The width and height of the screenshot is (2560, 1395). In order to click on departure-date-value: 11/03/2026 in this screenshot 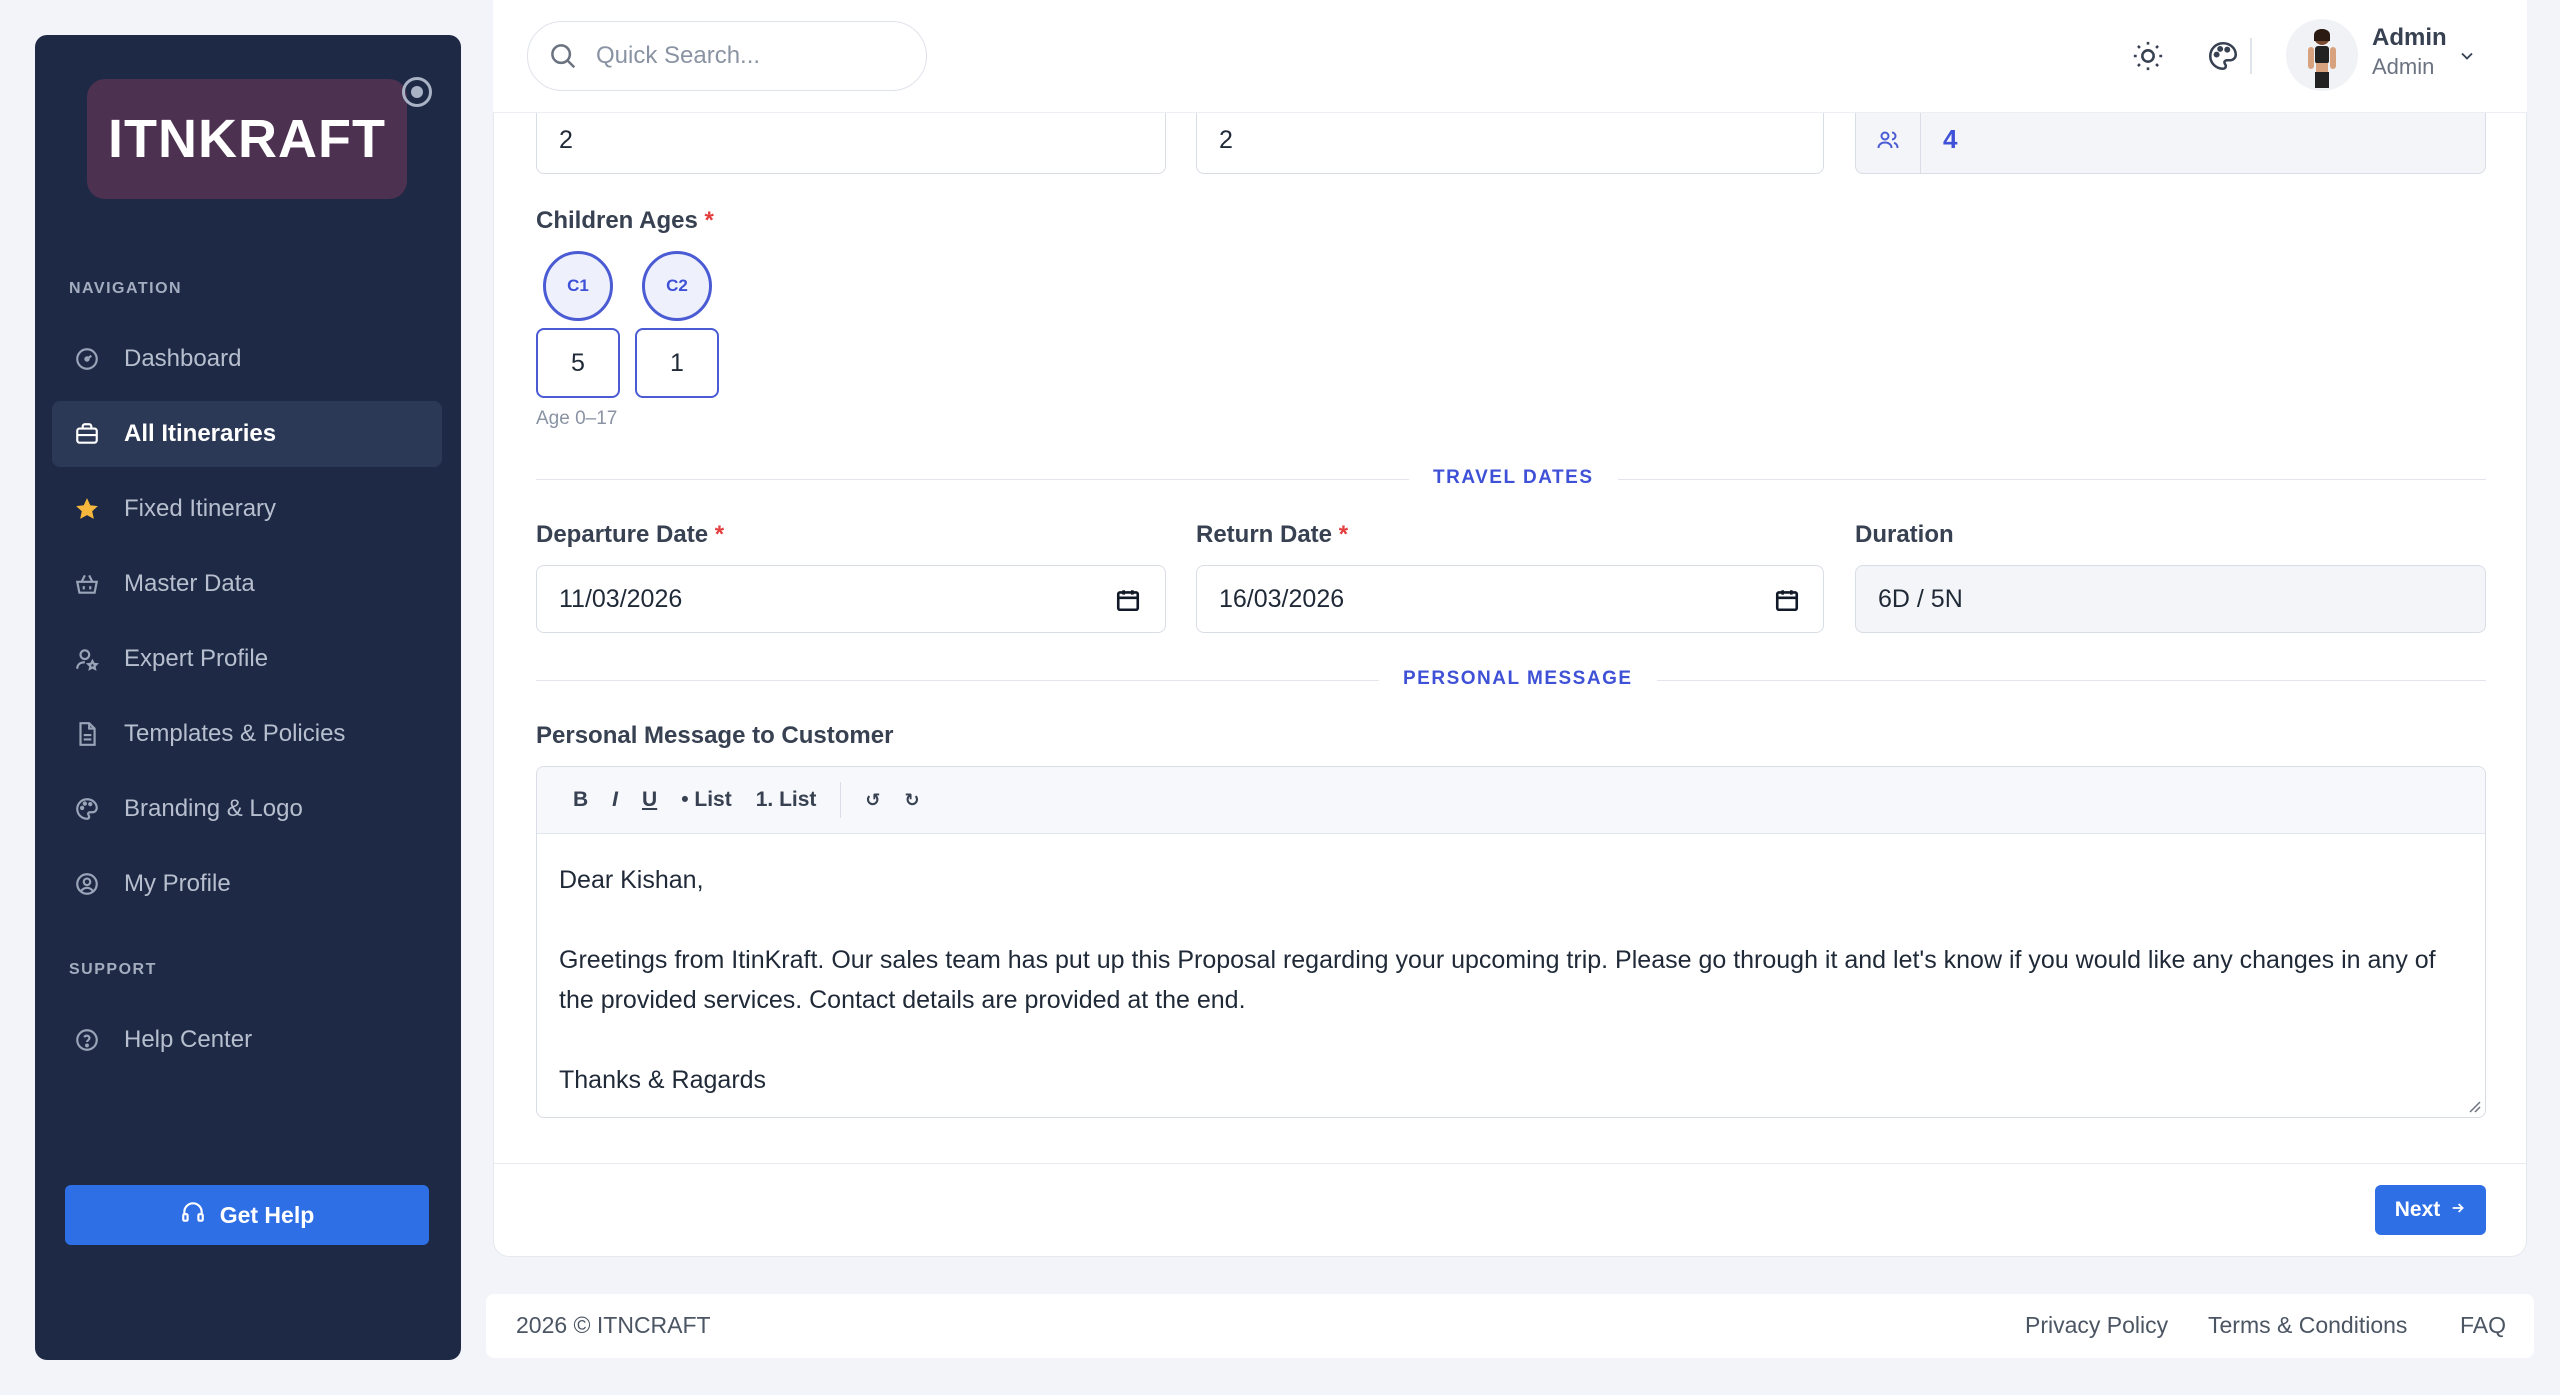, I will do `click(621, 598)`.